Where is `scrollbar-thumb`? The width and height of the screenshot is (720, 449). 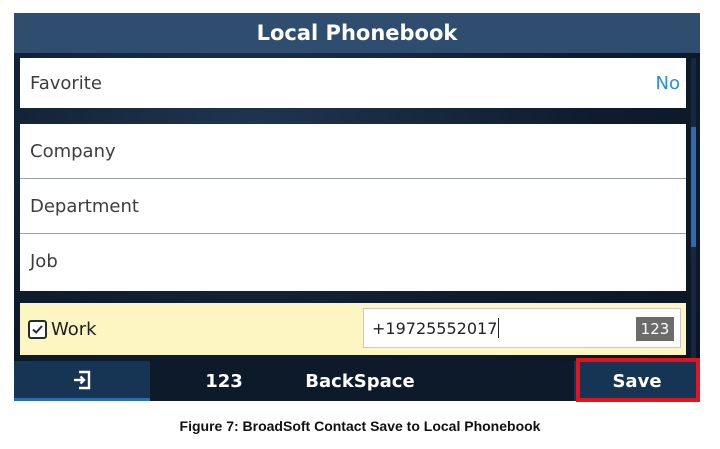
scrollbar-thumb is located at coordinates (693, 187).